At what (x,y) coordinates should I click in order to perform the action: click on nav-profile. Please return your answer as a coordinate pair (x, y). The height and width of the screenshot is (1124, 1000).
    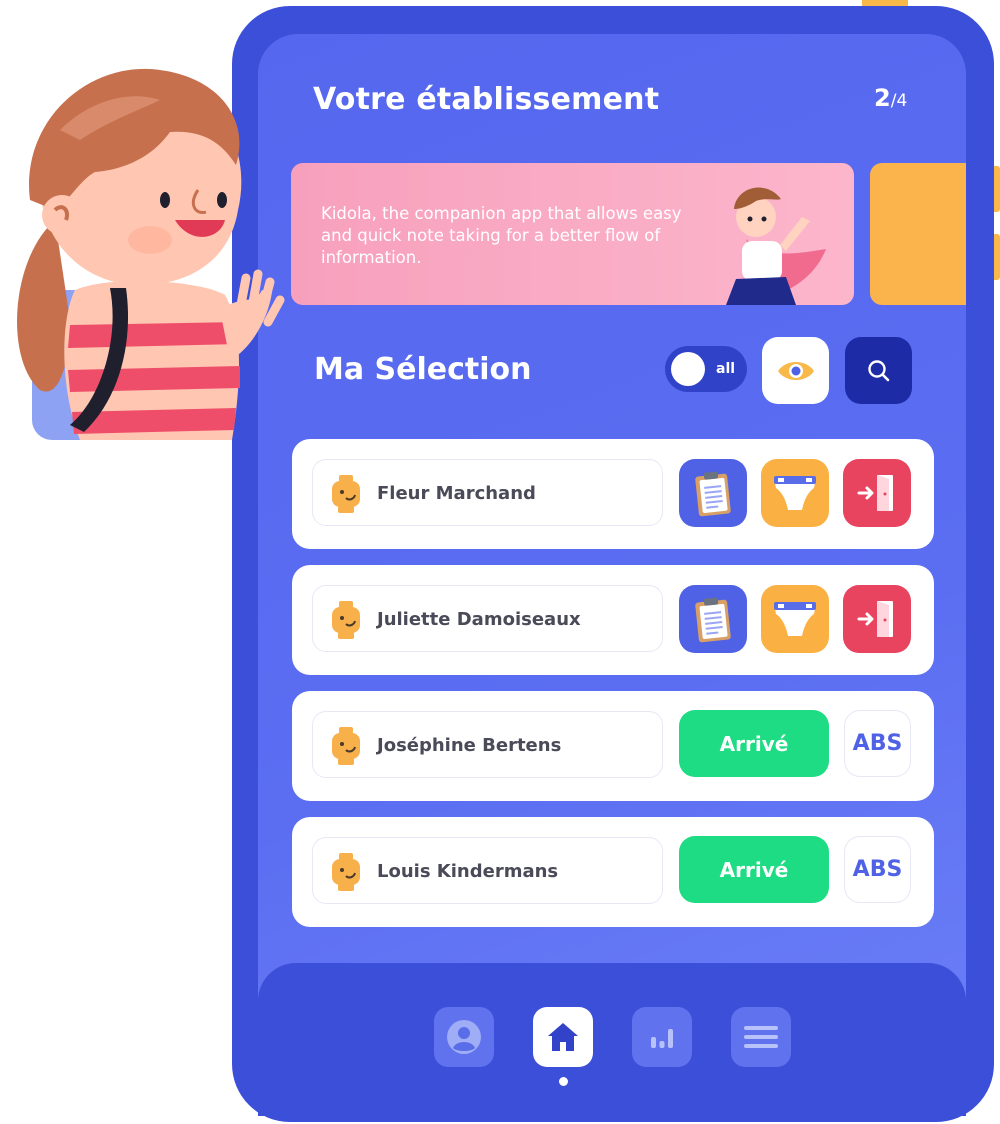
    Looking at the image, I should click on (464, 1037).